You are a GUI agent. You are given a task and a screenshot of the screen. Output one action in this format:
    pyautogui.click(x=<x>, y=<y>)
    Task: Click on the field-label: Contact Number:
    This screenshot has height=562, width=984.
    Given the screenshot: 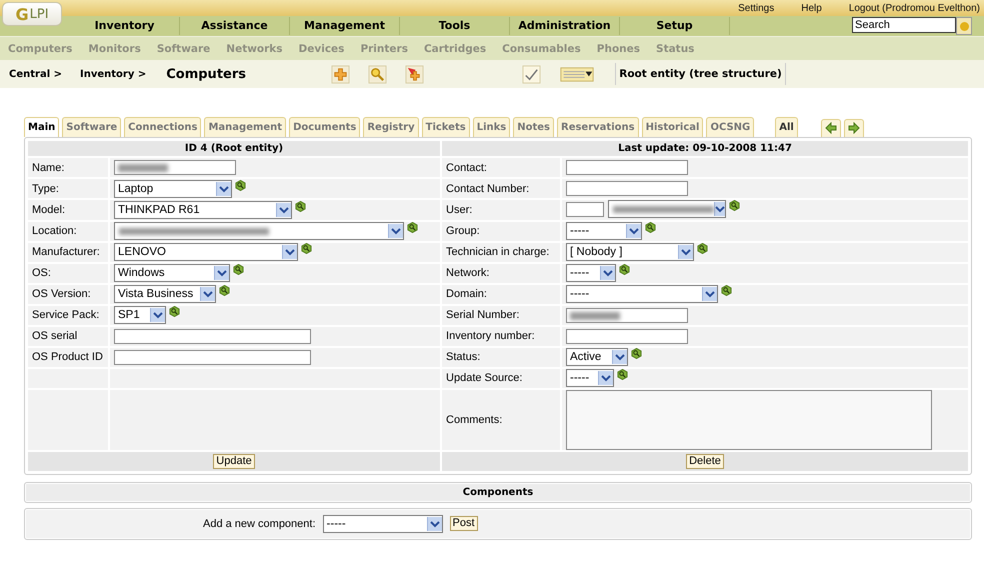 What is the action you would take?
    pyautogui.click(x=488, y=188)
    